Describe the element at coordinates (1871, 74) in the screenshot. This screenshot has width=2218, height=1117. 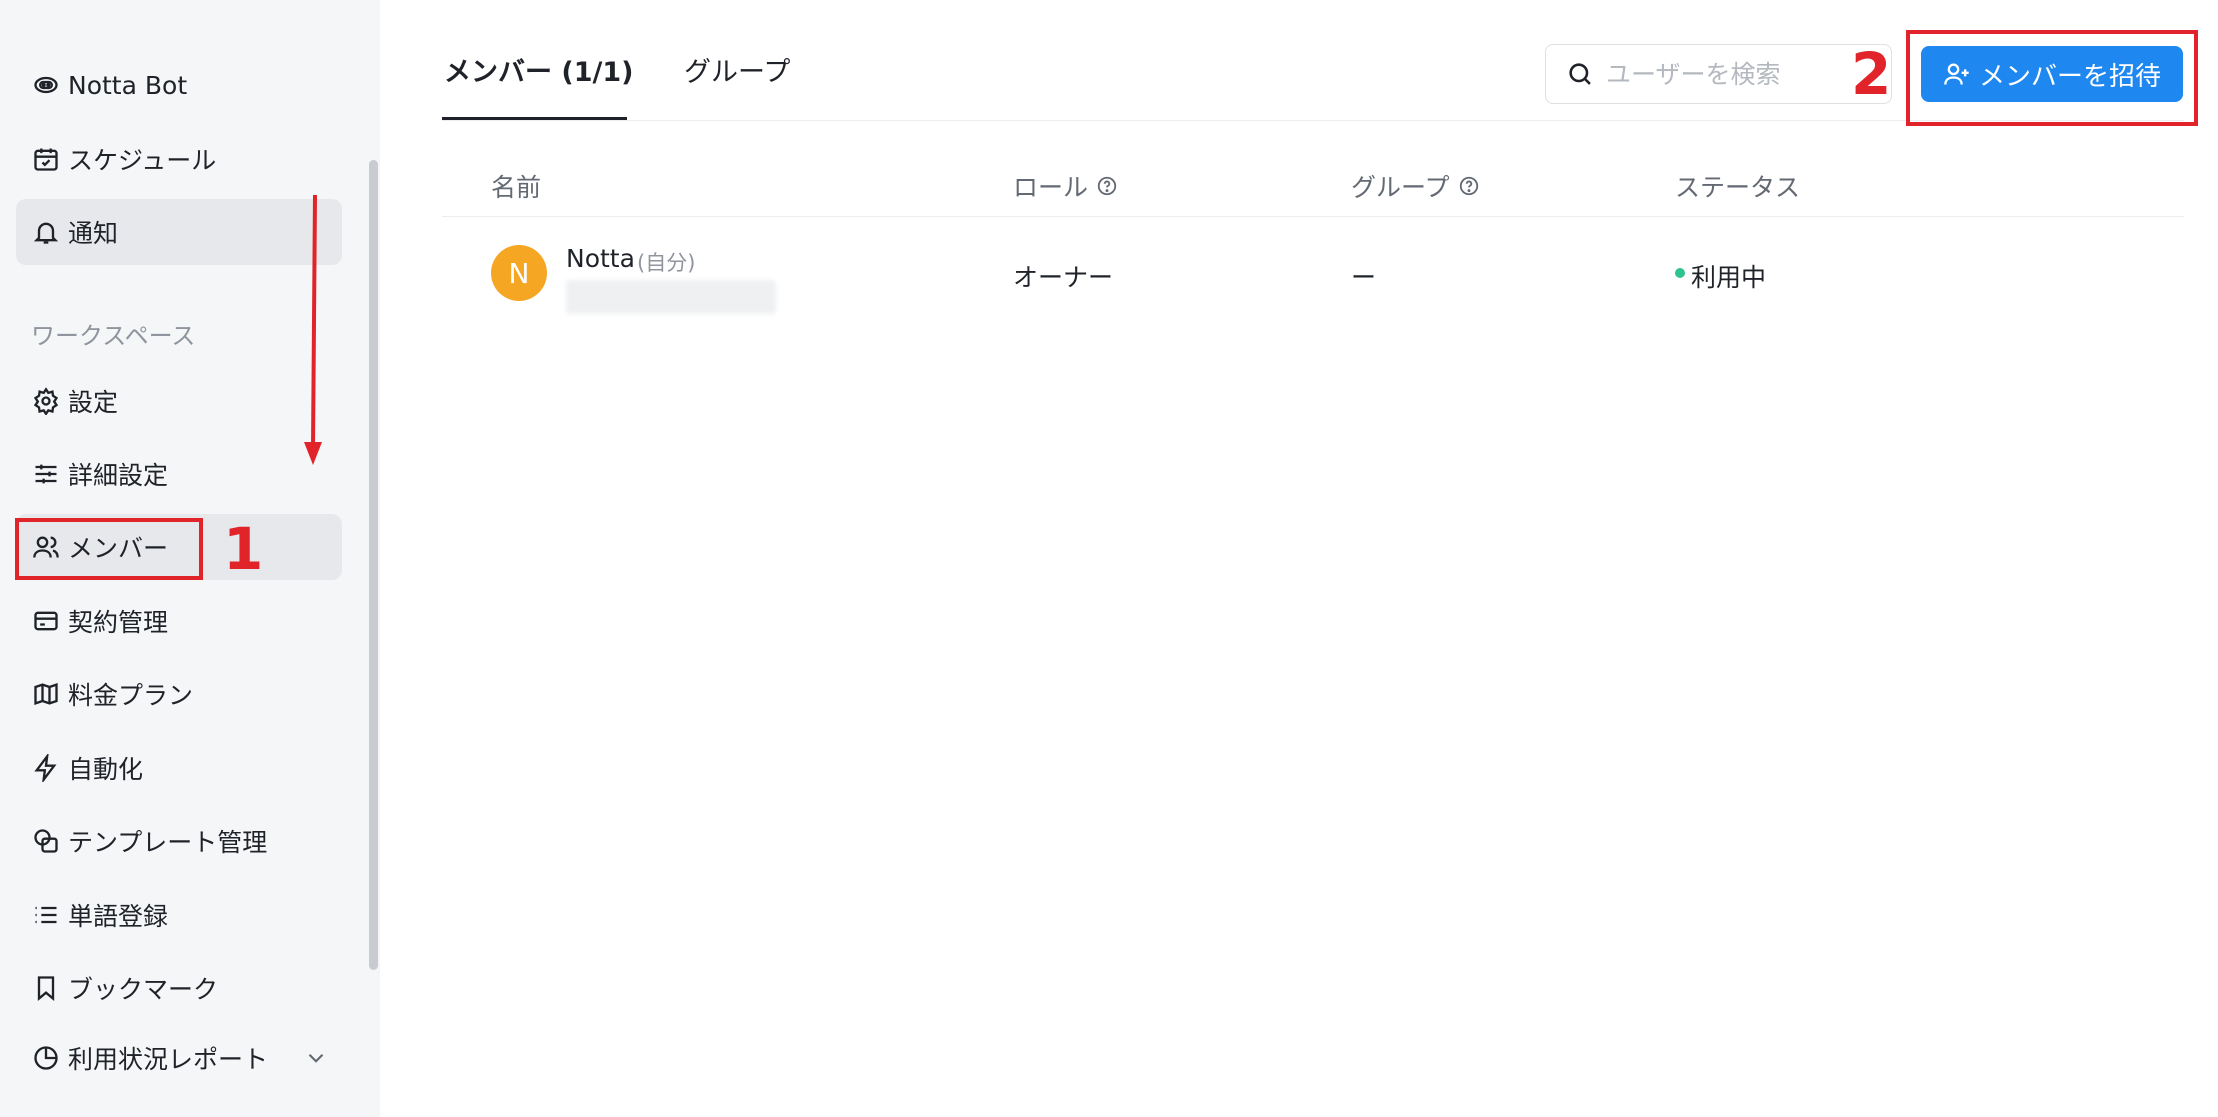
I see `annotation-step-2: 2` at that location.